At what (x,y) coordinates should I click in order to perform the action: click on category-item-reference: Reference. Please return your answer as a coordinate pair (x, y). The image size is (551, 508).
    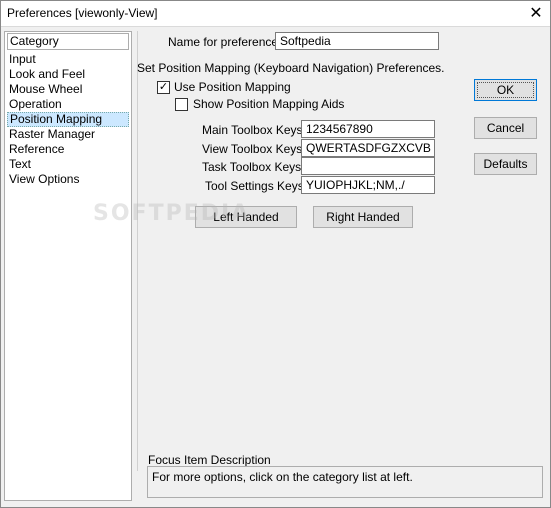
    Looking at the image, I should click on (68, 149).